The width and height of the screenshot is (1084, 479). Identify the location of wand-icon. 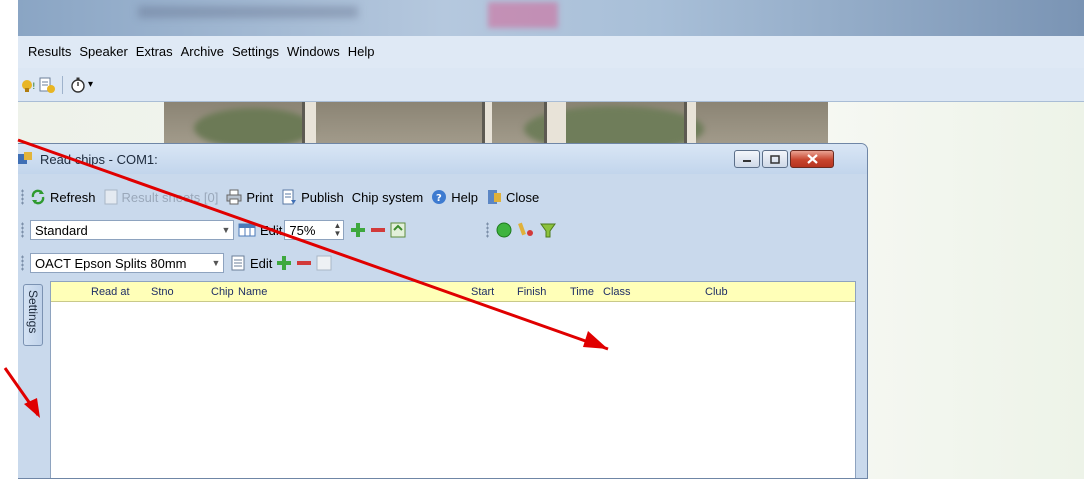
(526, 229).